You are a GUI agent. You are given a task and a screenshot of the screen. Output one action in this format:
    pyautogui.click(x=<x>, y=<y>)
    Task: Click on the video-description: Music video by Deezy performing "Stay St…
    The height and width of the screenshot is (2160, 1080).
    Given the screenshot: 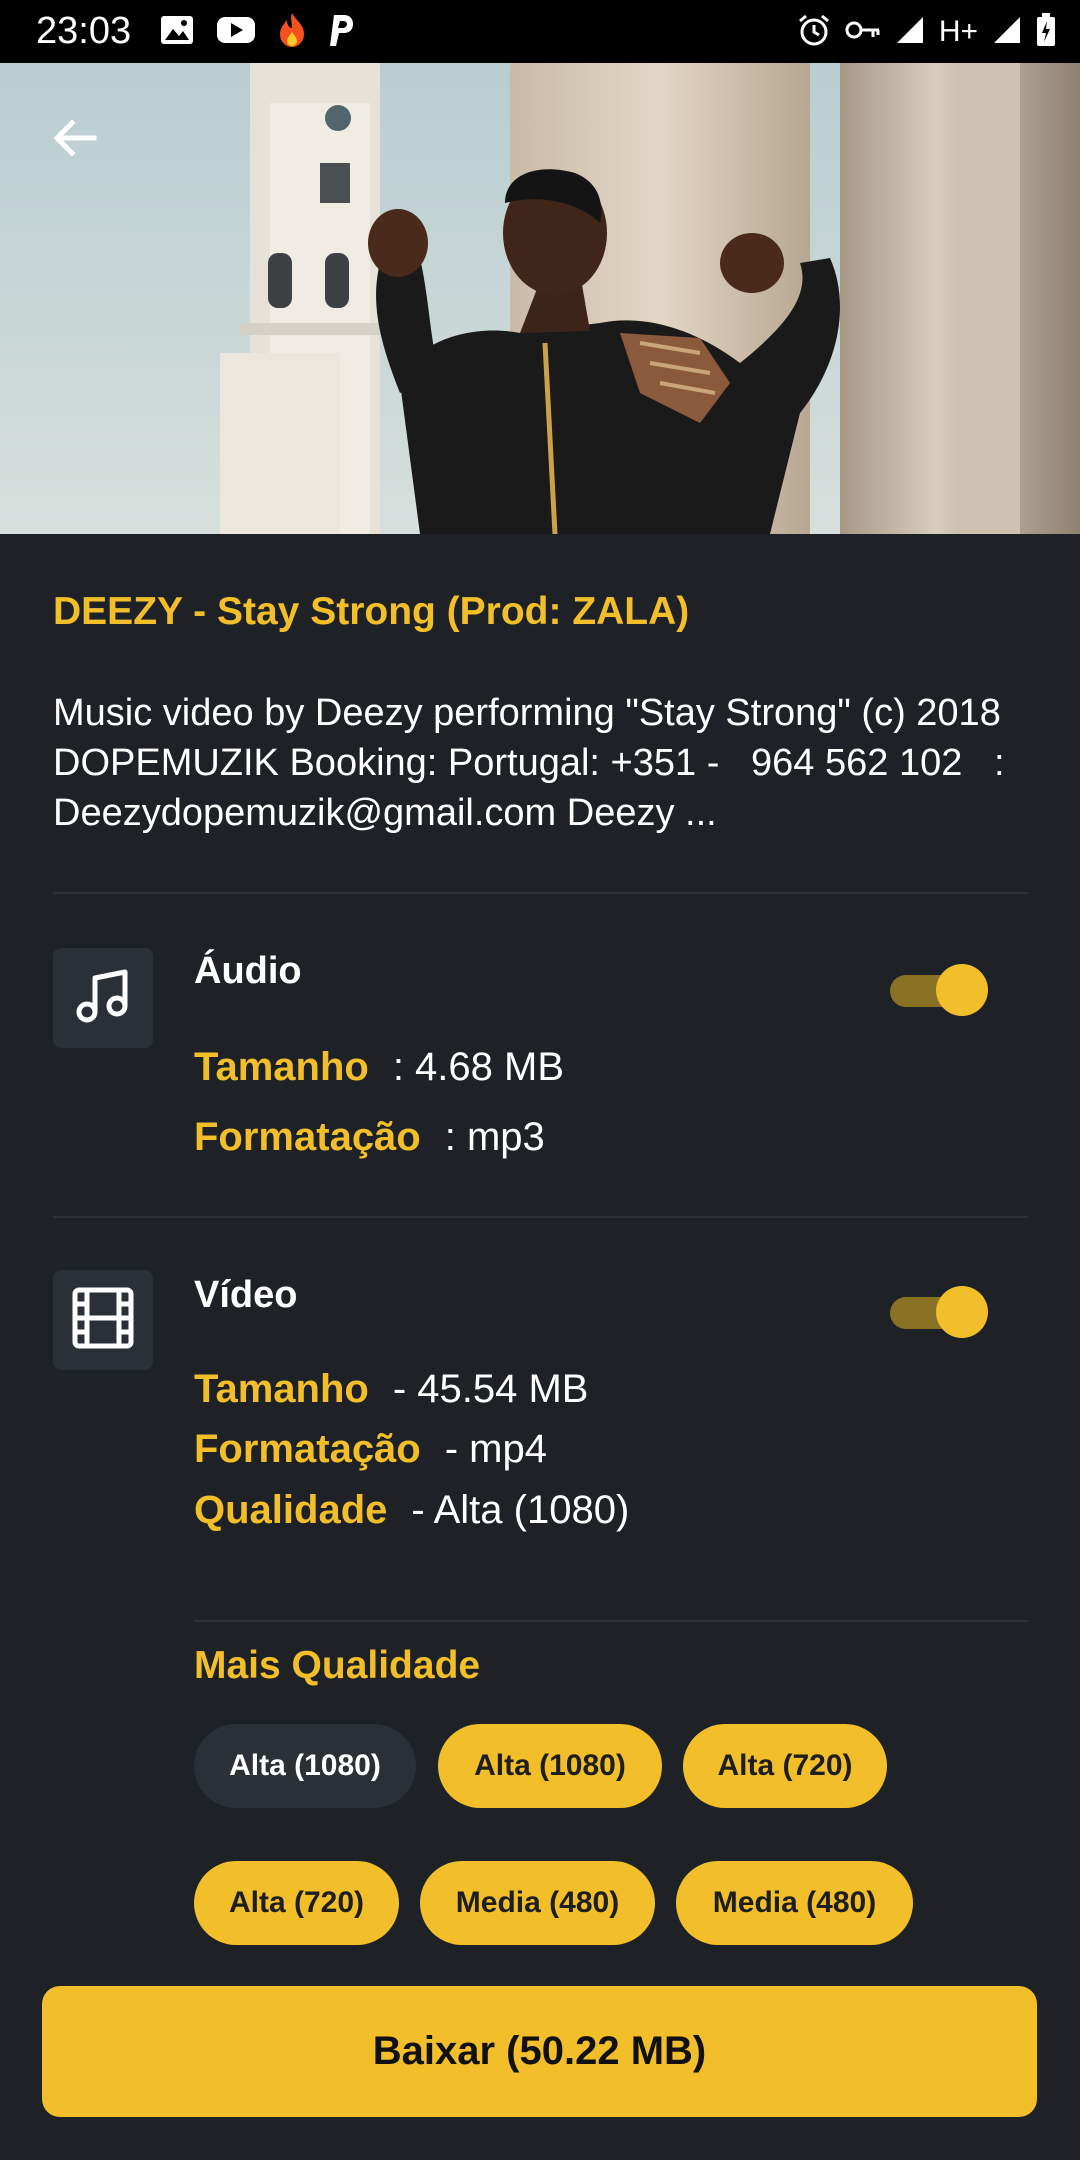 What is the action you would take?
    pyautogui.click(x=534, y=763)
    